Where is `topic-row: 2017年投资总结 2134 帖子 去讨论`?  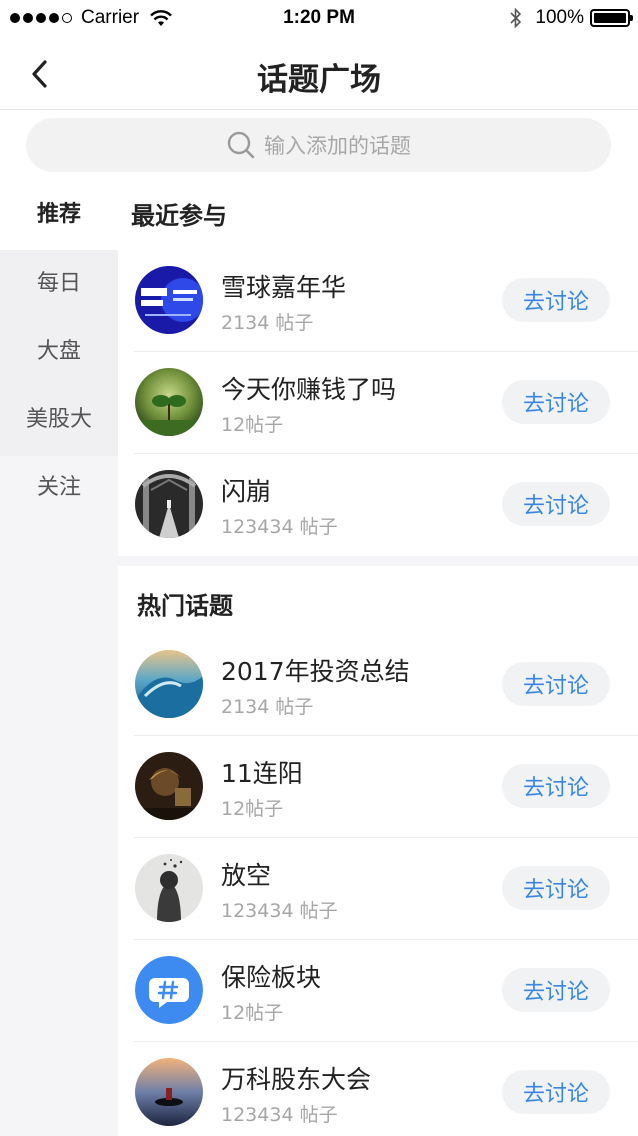
topic-row: 2017年投资总结 2134 帖子 去讨论 is located at coordinates (378, 685).